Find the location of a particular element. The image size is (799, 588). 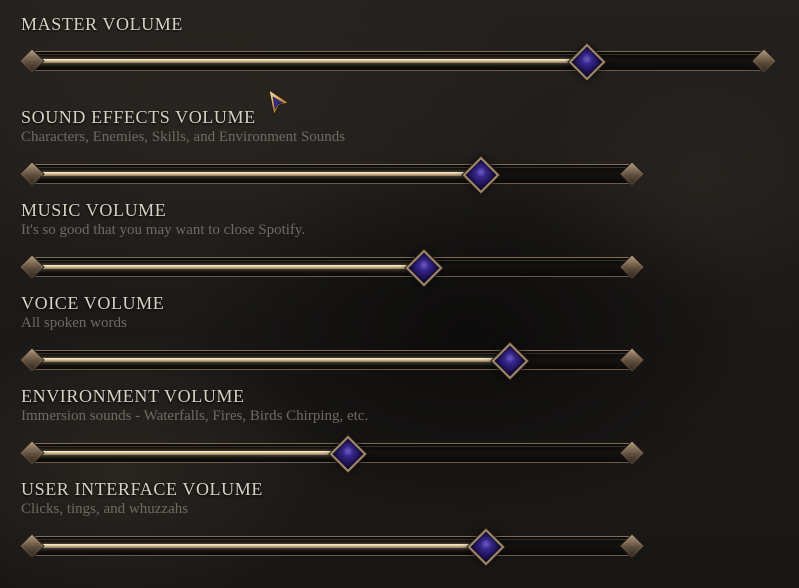

setting-title: ENVIRONMENT VOLUME is located at coordinates (133, 396).